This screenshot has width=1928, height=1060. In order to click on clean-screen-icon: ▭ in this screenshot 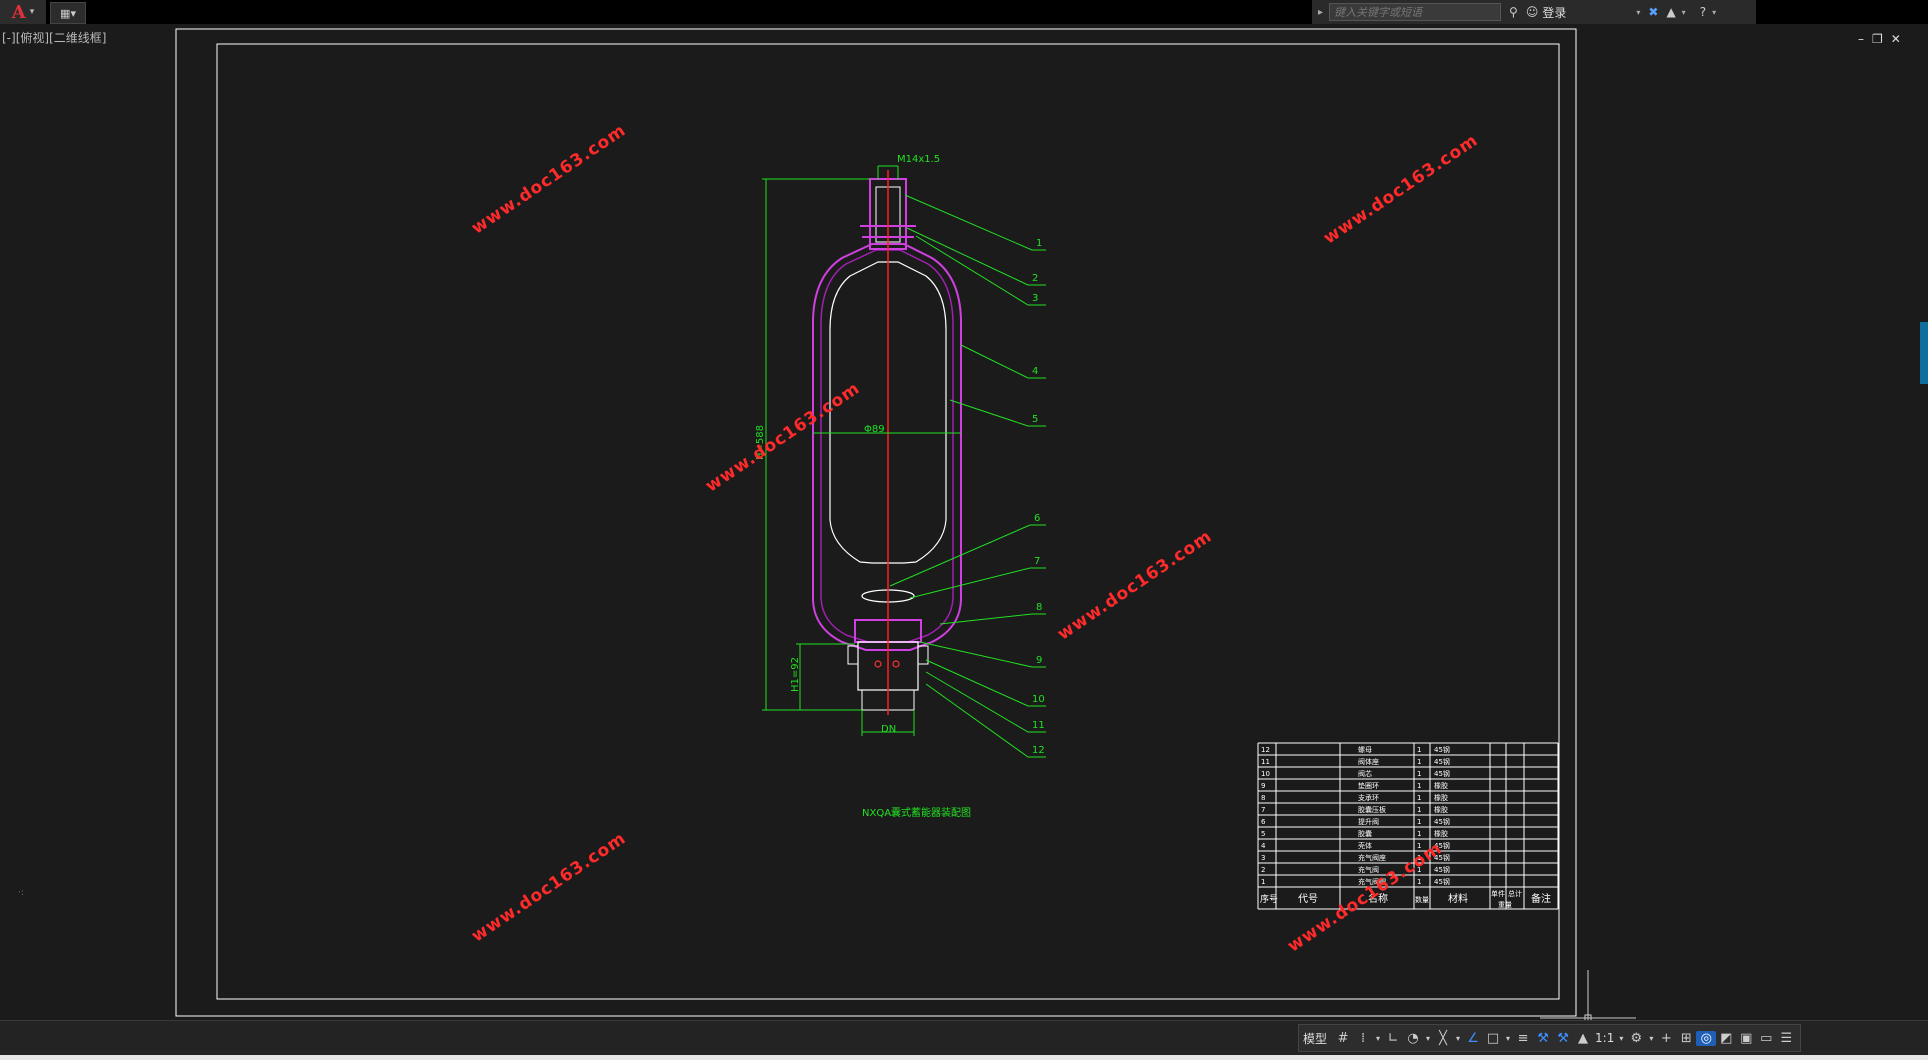, I will do `click(1766, 1038)`.